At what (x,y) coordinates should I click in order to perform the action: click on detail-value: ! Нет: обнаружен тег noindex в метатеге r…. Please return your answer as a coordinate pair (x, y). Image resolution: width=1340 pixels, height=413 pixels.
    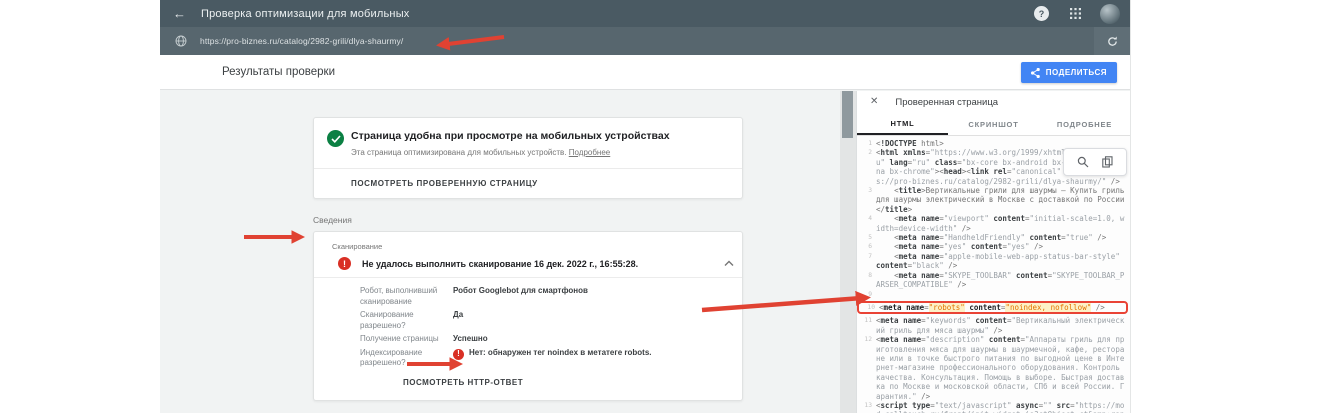
    Looking at the image, I should click on (552, 358).